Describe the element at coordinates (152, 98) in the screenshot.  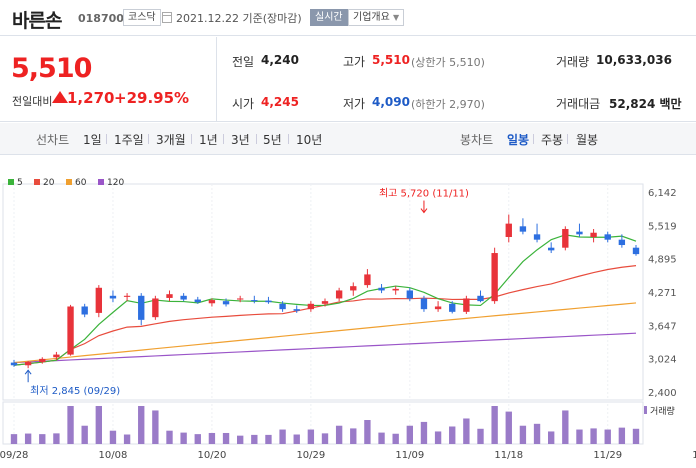
I see `change-rate: +29.95%` at that location.